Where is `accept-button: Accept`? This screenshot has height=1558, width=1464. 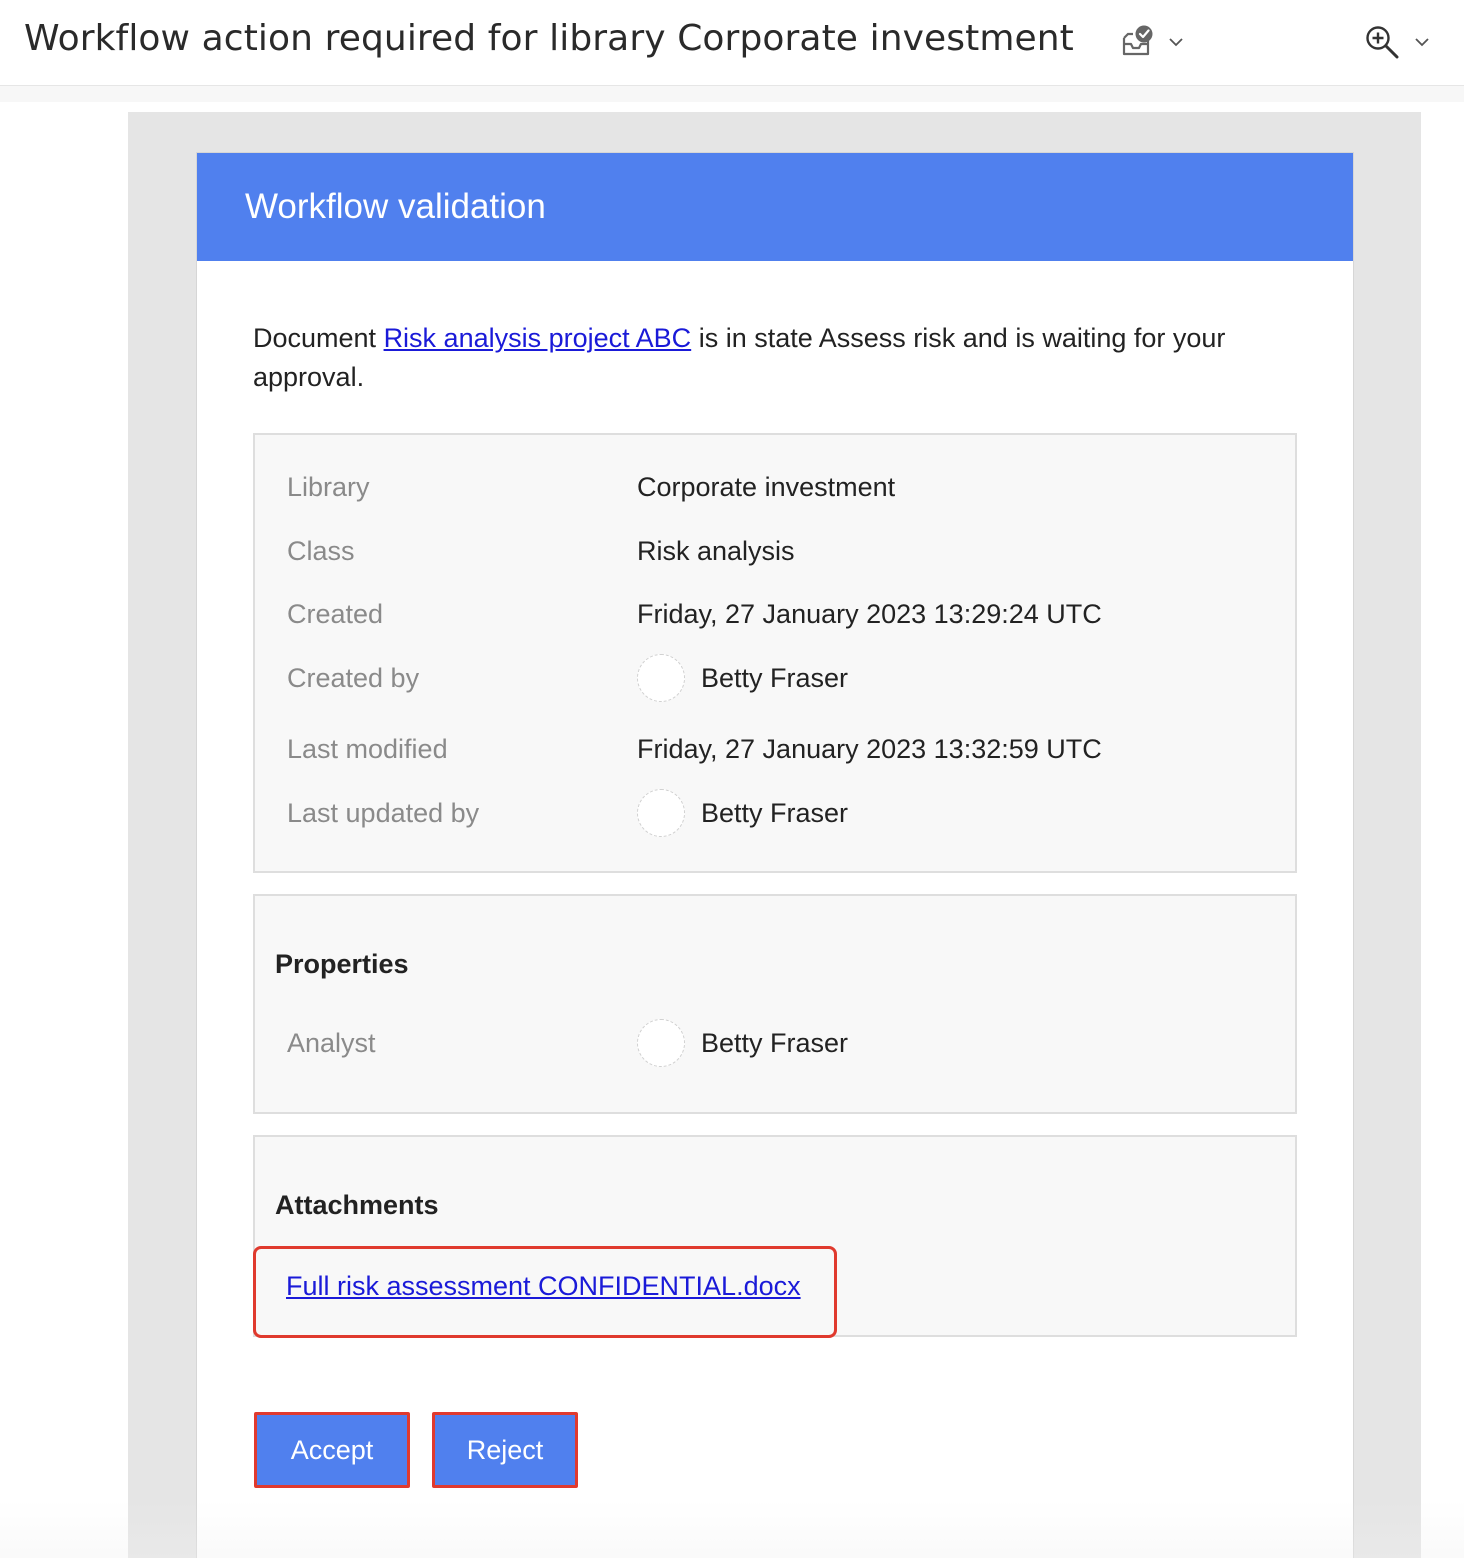
accept-button: Accept is located at coordinates (332, 1450).